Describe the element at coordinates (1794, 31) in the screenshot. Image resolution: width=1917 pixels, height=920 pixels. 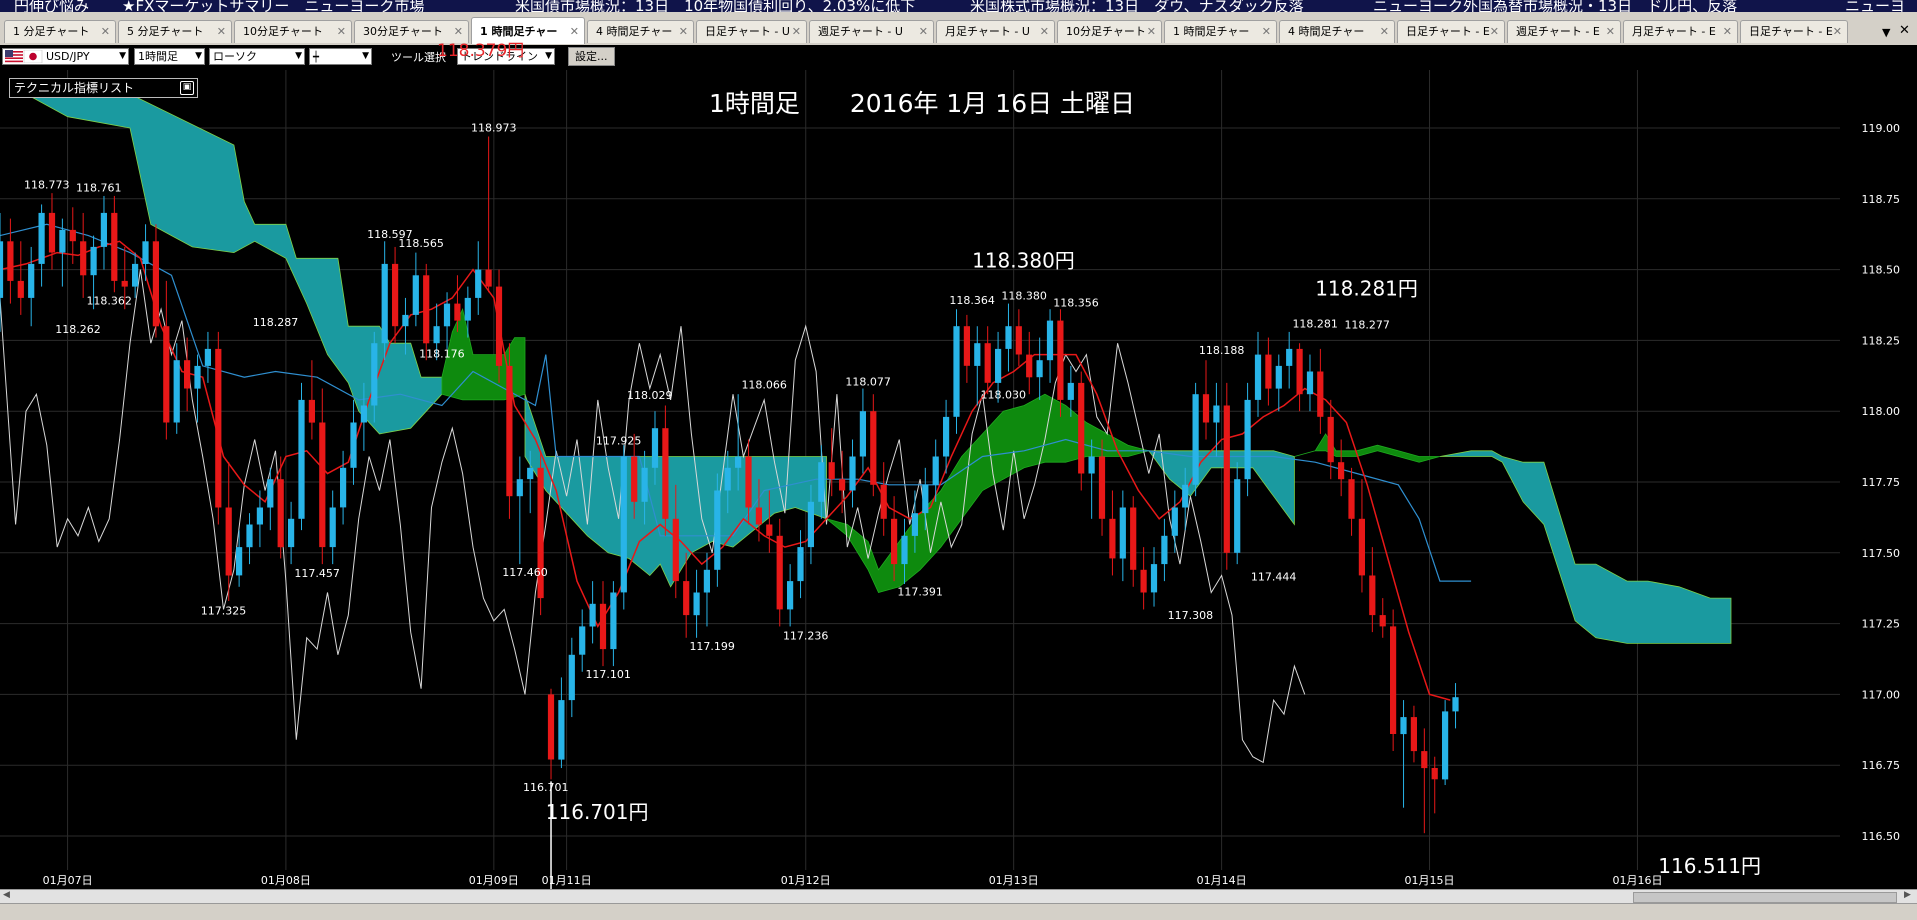
I see `tab-daily-chart-3: 日足チャート - E ✕` at that location.